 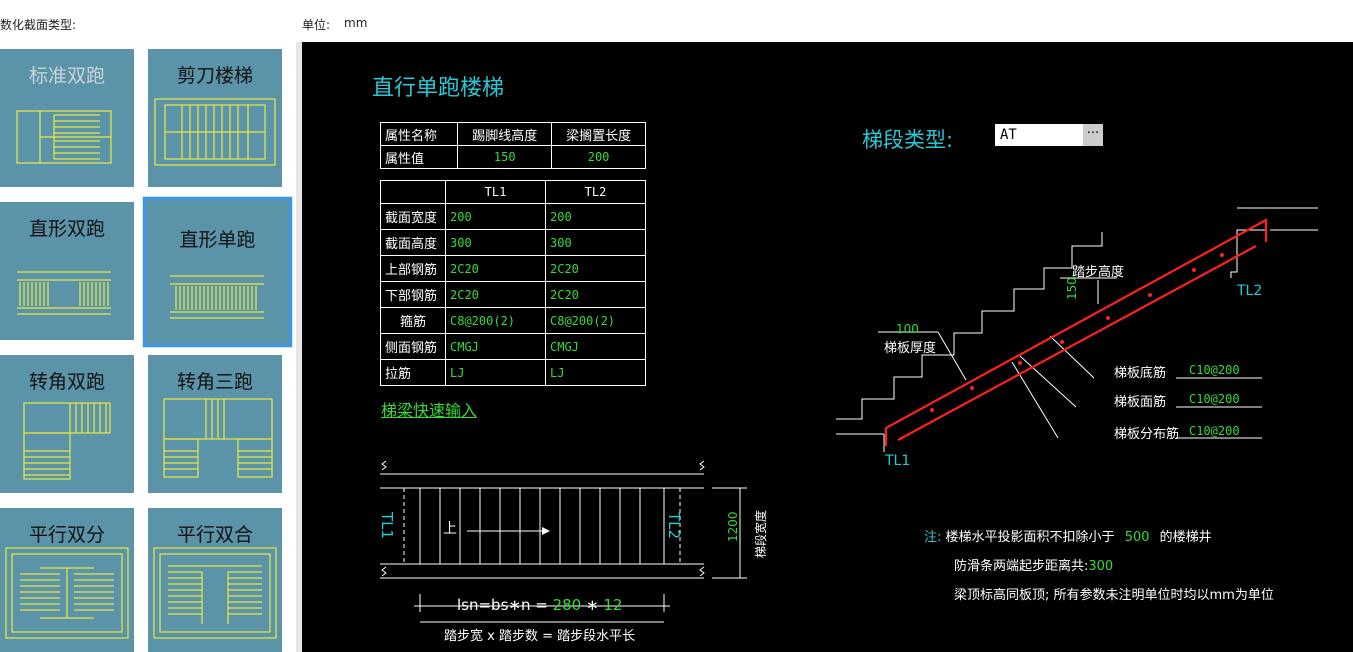 I want to click on unit-value: mm, so click(x=356, y=23).